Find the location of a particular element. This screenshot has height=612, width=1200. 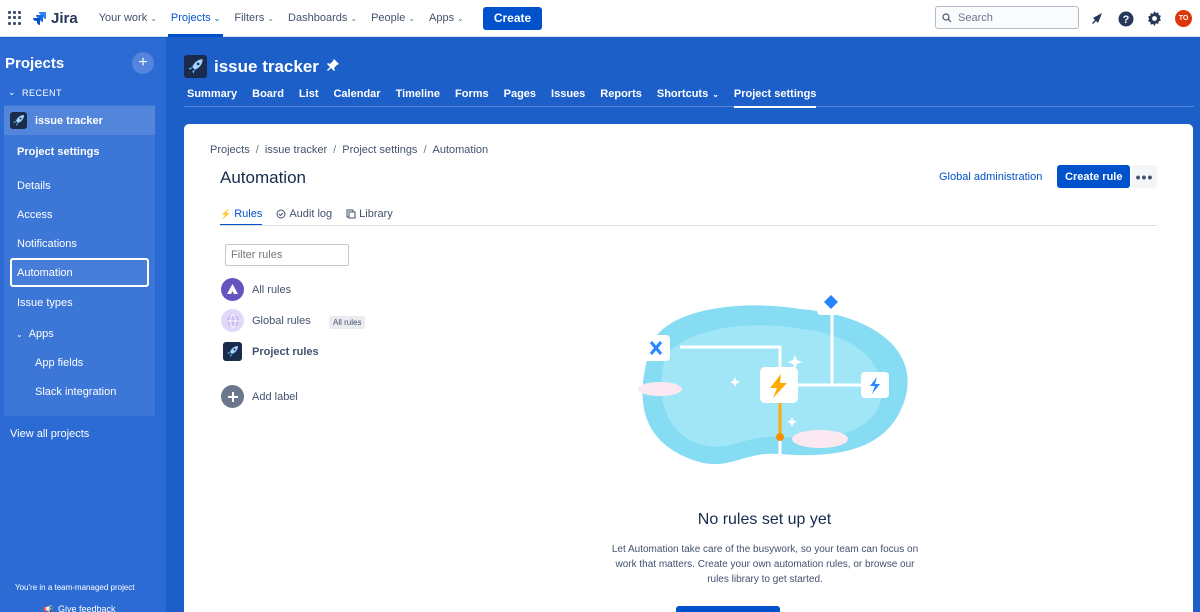

help-icon: ? is located at coordinates (1125, 18).